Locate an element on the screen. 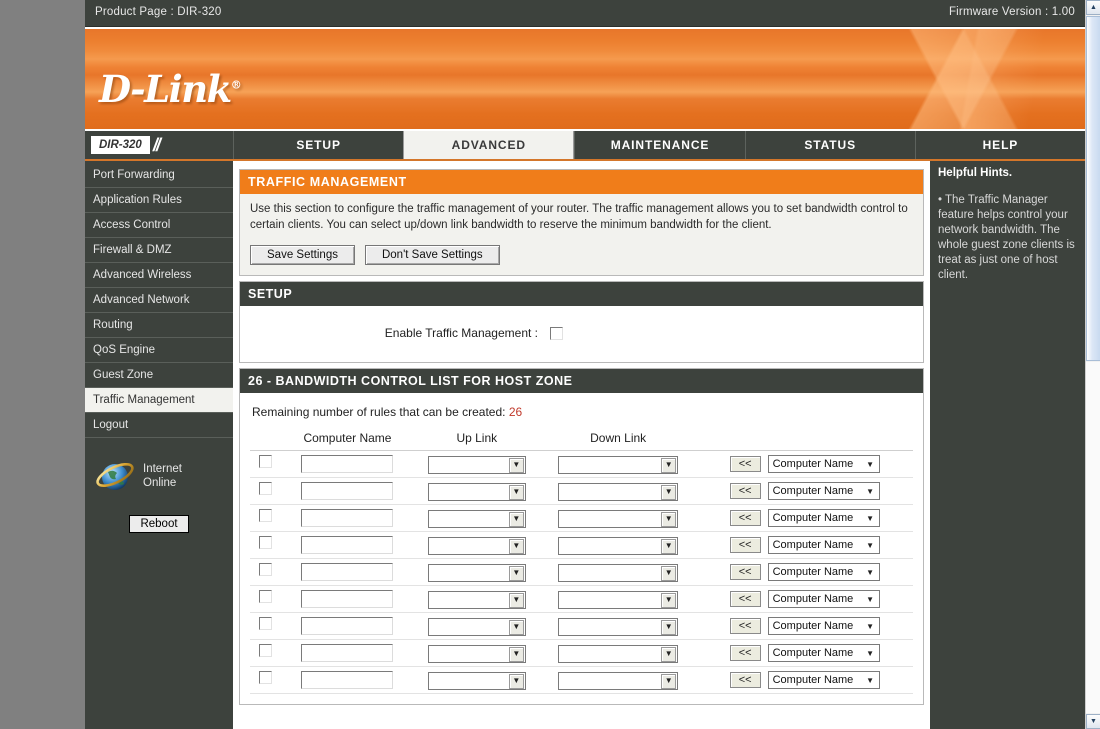  helpful-hints-title: Helpful Hints. is located at coordinates (975, 173).